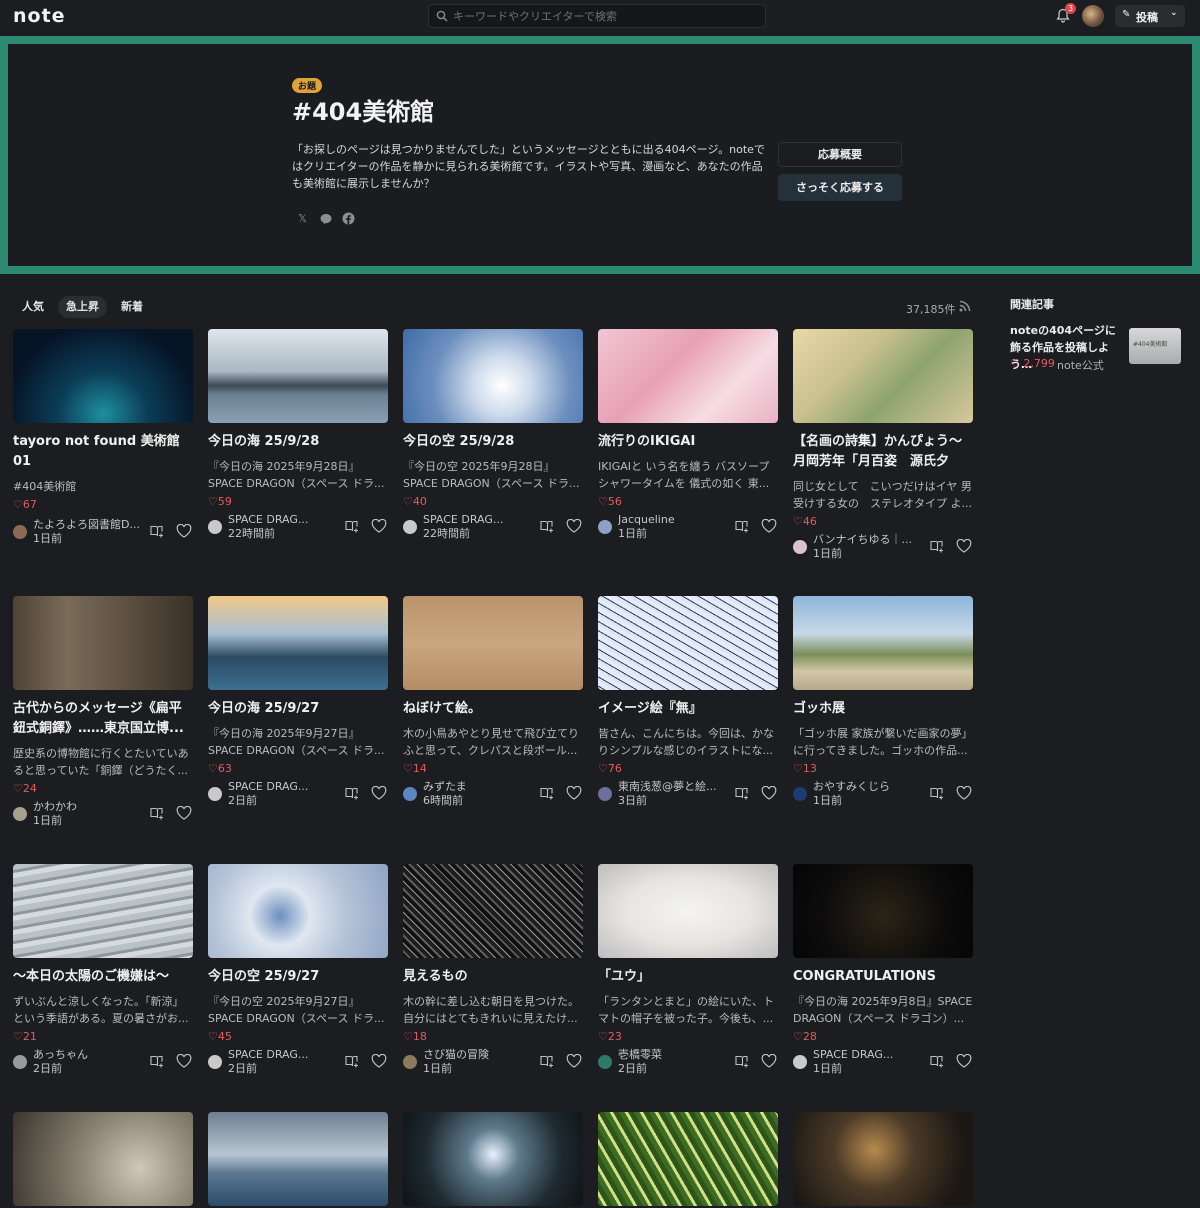 The width and height of the screenshot is (1200, 1208). I want to click on author-name: おやすみくじら, so click(869, 787).